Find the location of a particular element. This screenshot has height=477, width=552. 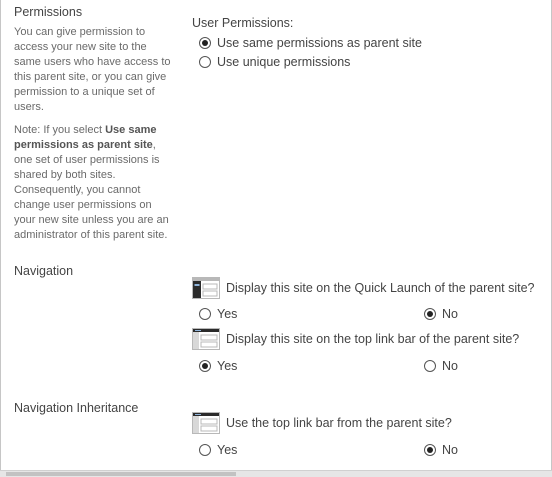

quick-launch-yes: Yes is located at coordinates (218, 314).